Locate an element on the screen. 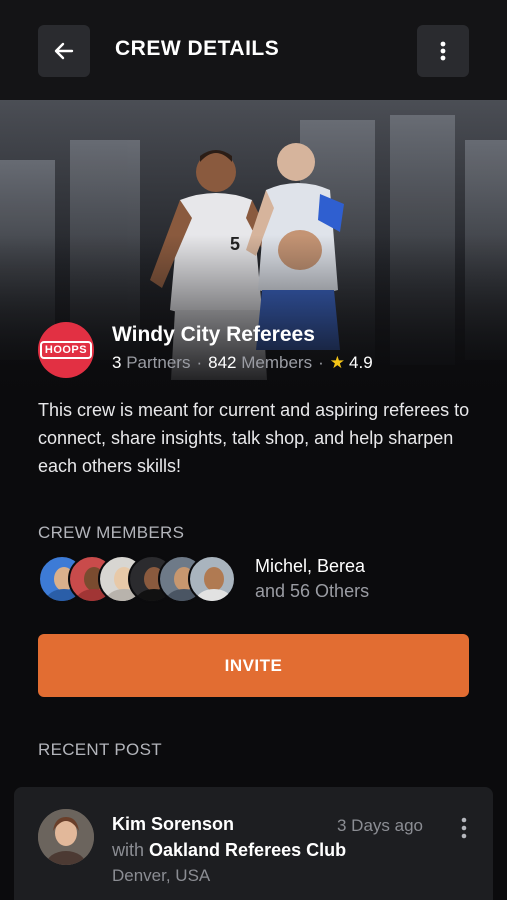 The height and width of the screenshot is (900, 507). post-club-link: Oakland Referees Club is located at coordinates (247, 850).